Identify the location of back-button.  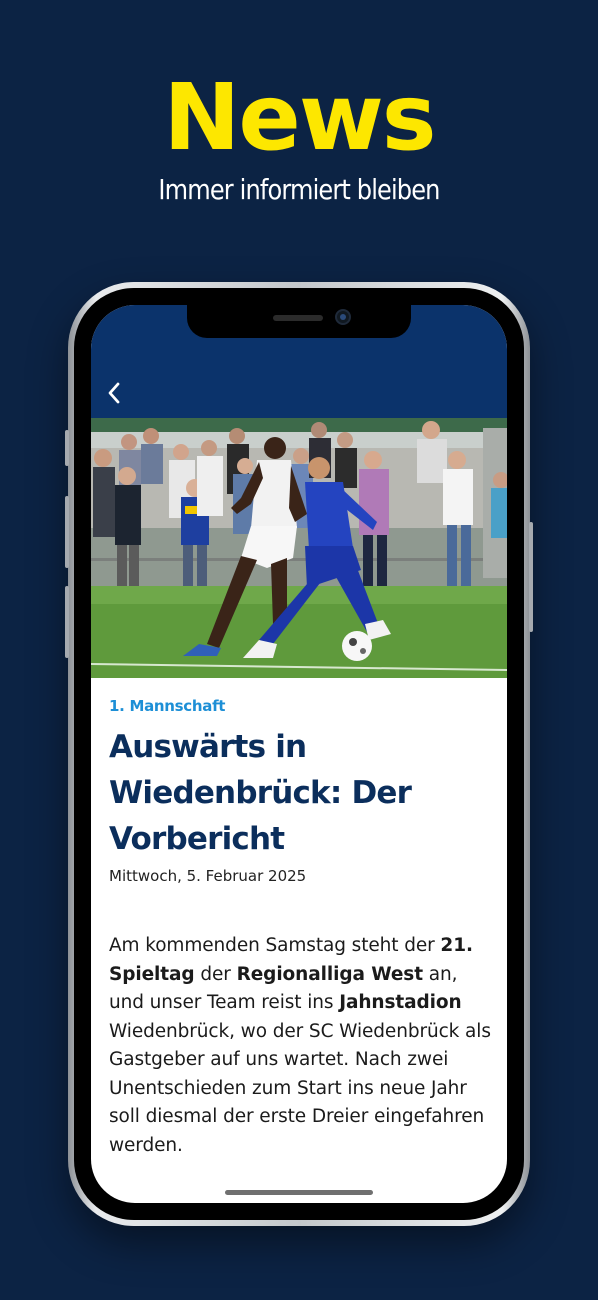
(114, 393).